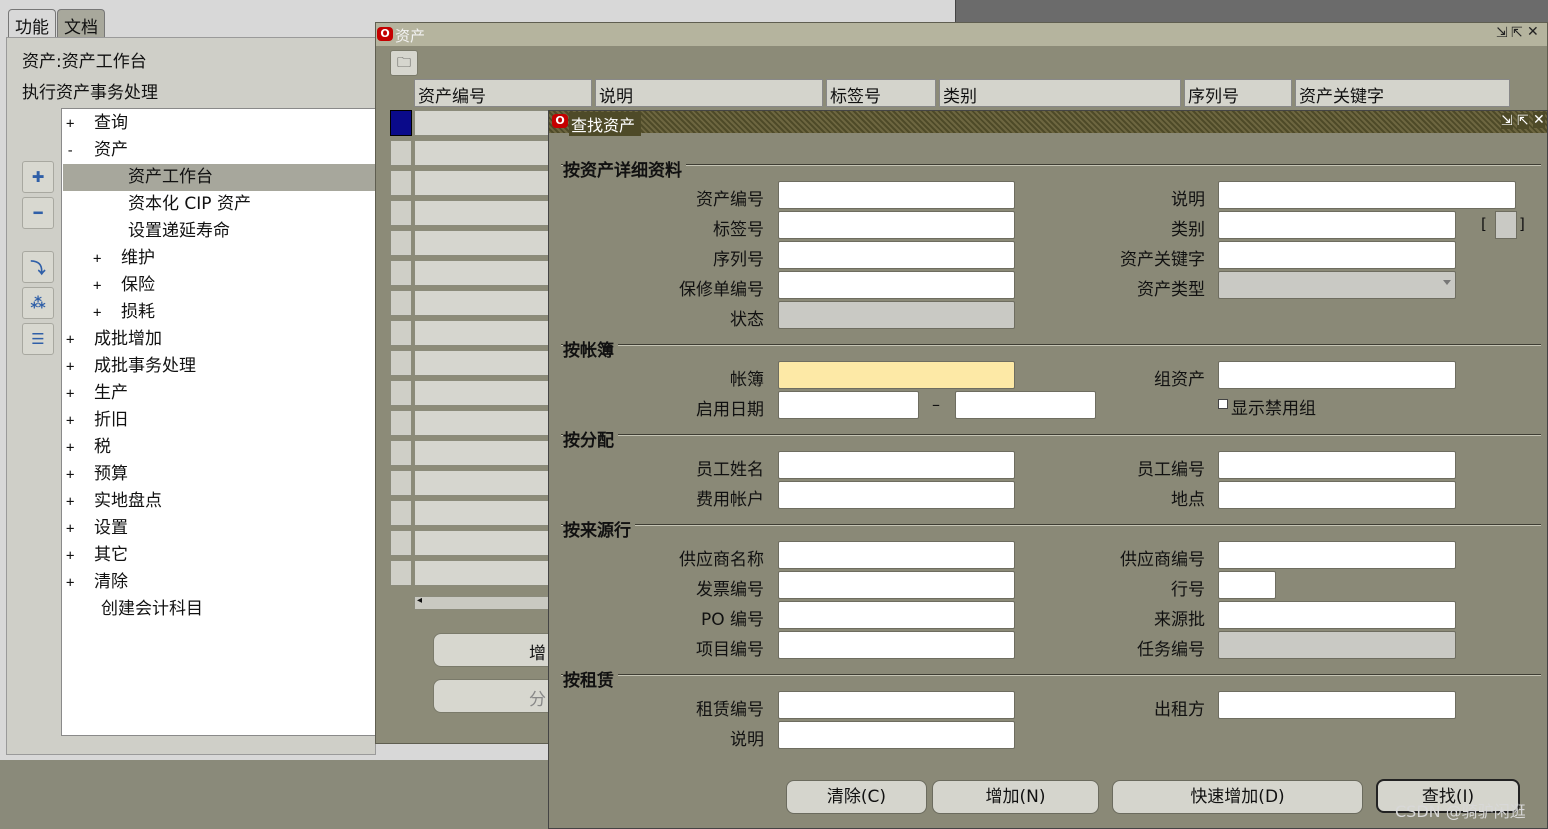  I want to click on line-number-field, so click(1247, 585).